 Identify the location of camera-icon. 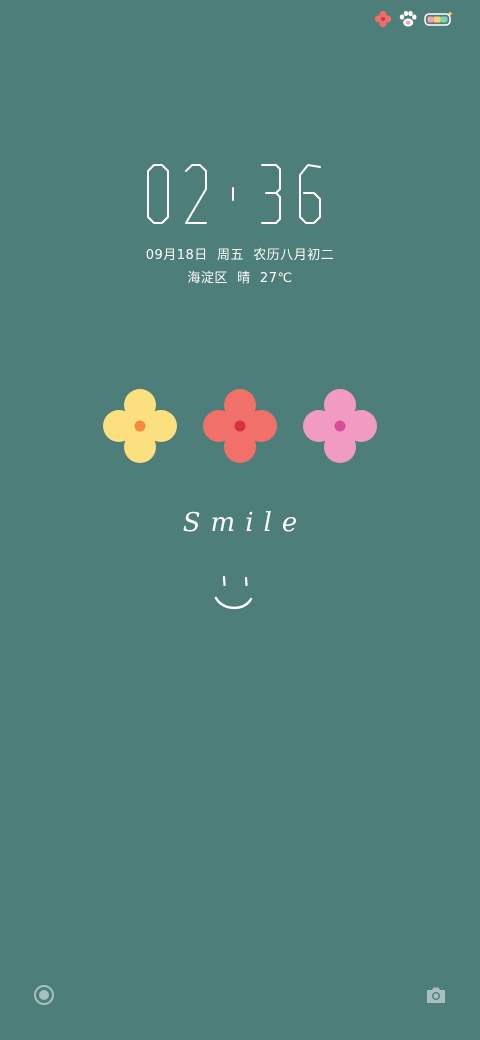
(436, 995).